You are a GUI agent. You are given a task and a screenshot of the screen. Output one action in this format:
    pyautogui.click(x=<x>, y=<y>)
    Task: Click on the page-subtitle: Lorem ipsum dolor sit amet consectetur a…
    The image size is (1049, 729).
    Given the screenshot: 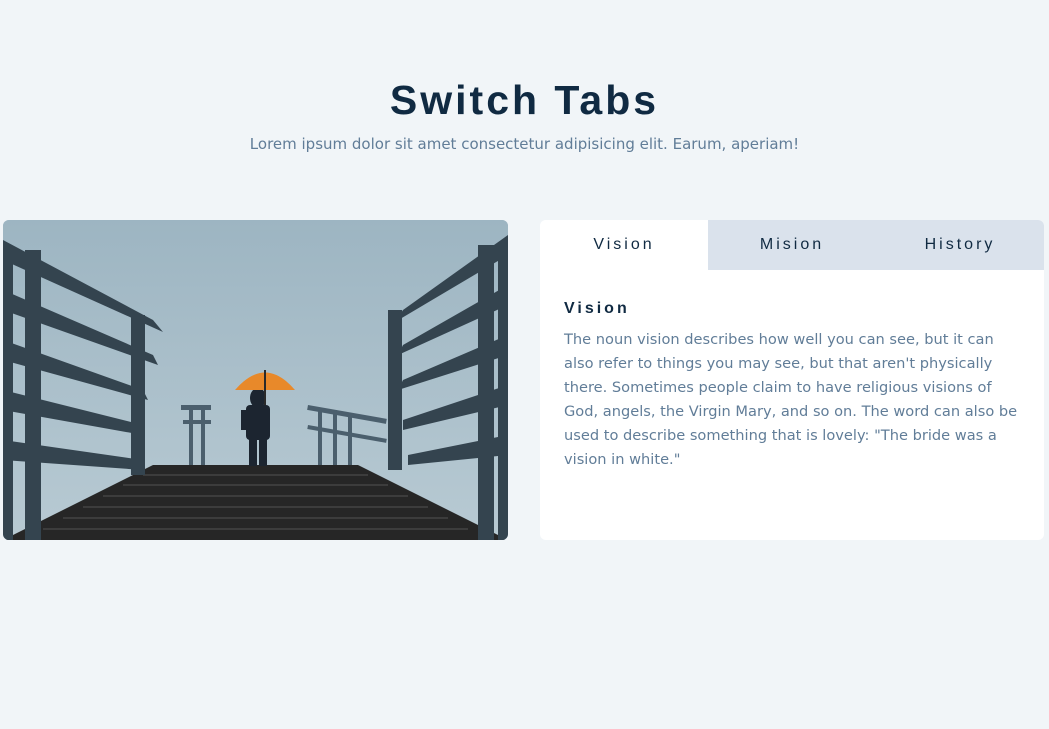 What is the action you would take?
    pyautogui.click(x=524, y=144)
    